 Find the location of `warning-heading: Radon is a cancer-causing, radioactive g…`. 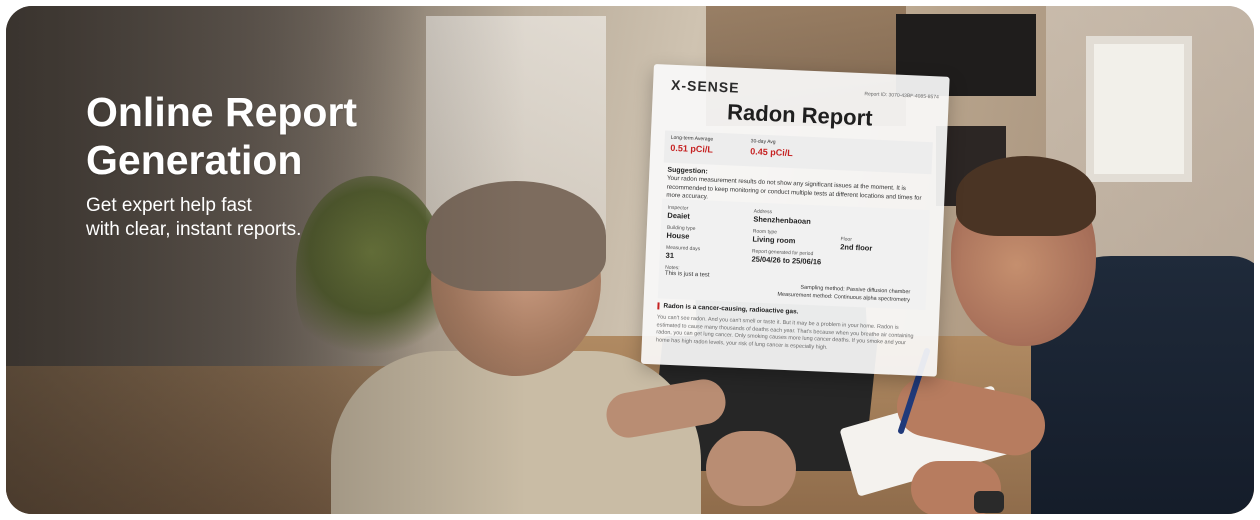

warning-heading: Radon is a cancer-causing, radioactive g… is located at coordinates (728, 309).